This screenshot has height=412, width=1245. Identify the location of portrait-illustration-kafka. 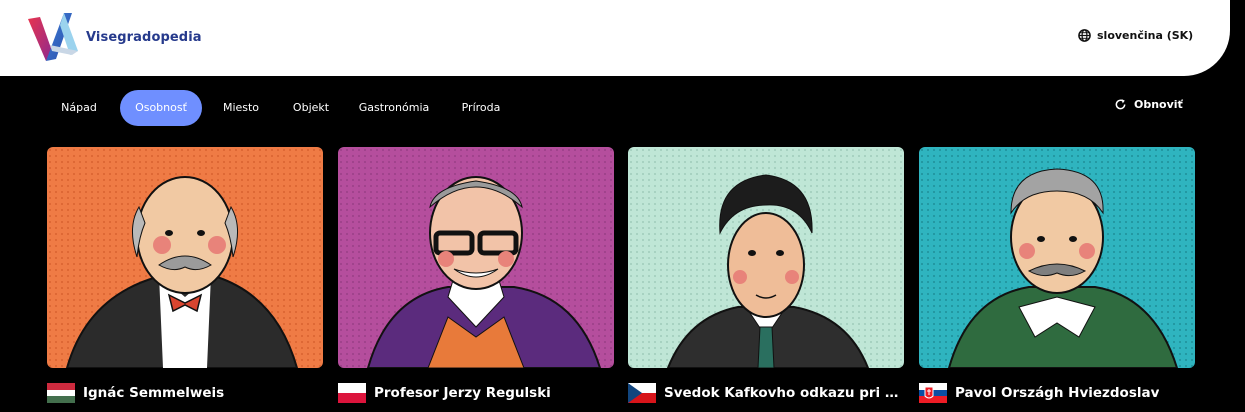
(766, 257).